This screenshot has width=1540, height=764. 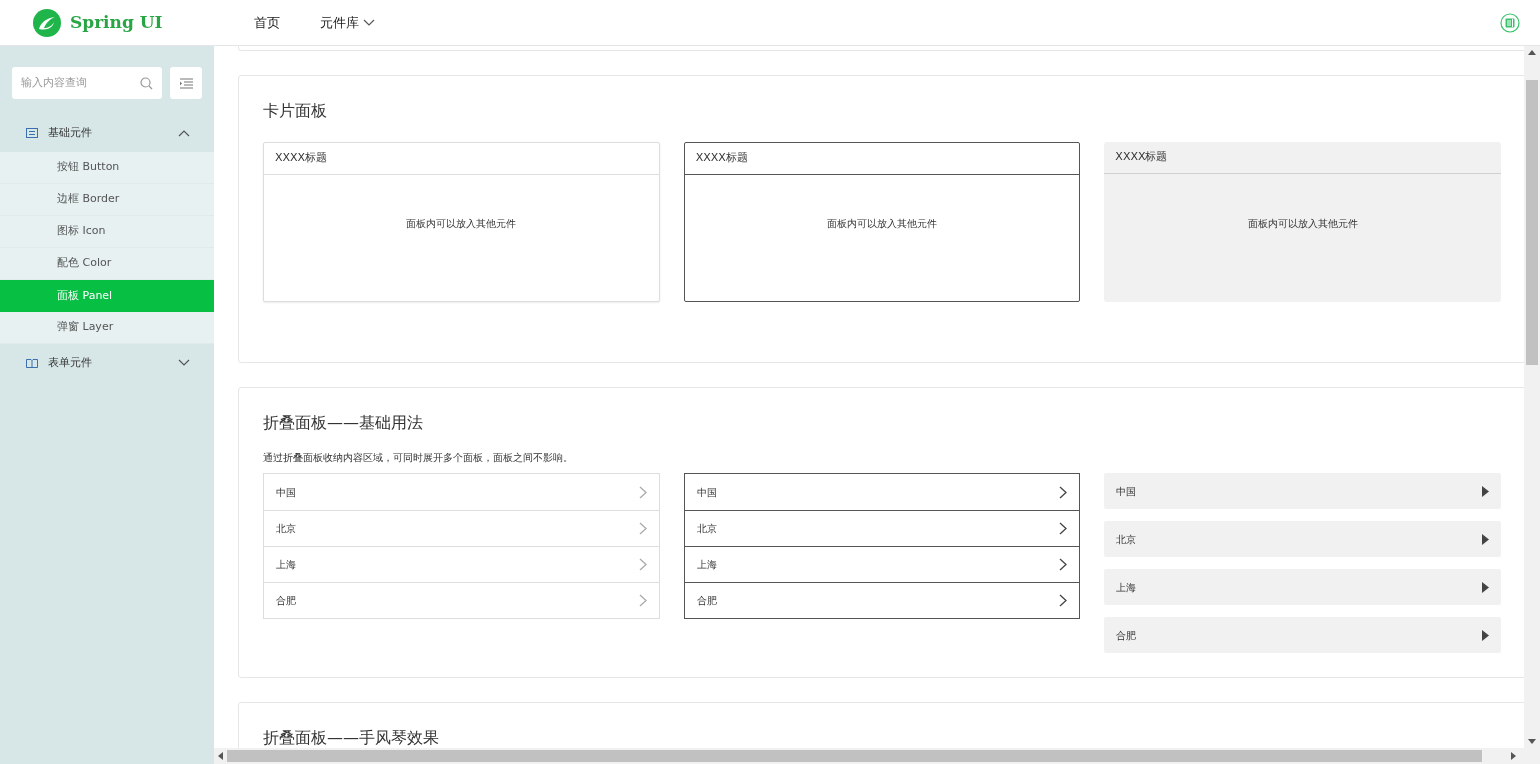 I want to click on search-field: 输入内容查询, so click(x=87, y=83).